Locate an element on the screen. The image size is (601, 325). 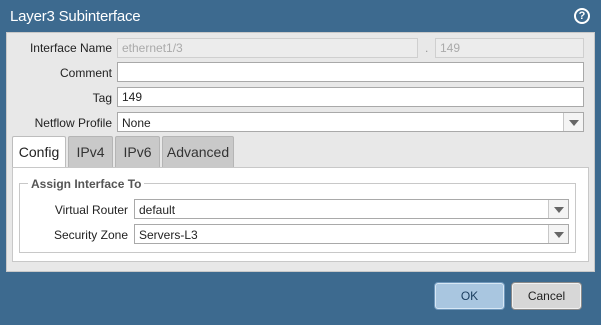
netflow-profile-select: None is located at coordinates (350, 122).